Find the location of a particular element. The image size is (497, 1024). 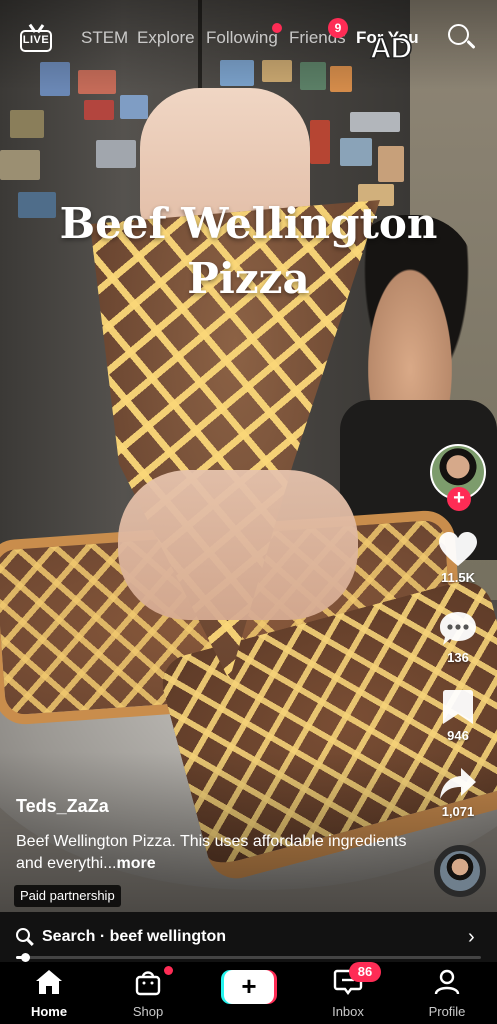

like-count: 11.5K is located at coordinates (458, 577).